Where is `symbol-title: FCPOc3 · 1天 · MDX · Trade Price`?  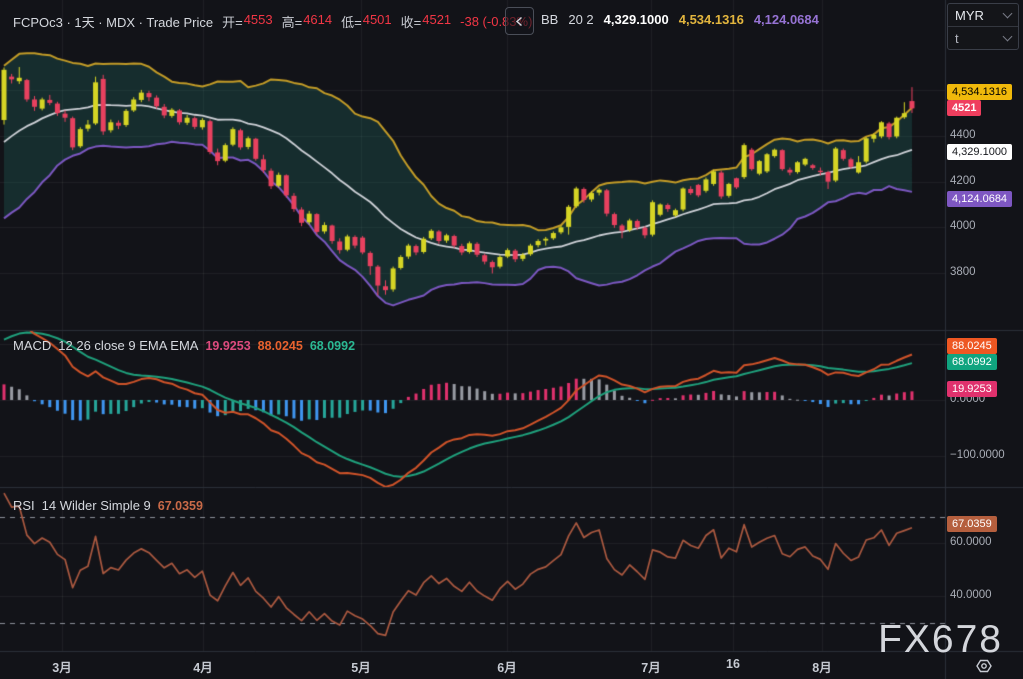
symbol-title: FCPOc3 · 1天 · MDX · Trade Price is located at coordinates (113, 22).